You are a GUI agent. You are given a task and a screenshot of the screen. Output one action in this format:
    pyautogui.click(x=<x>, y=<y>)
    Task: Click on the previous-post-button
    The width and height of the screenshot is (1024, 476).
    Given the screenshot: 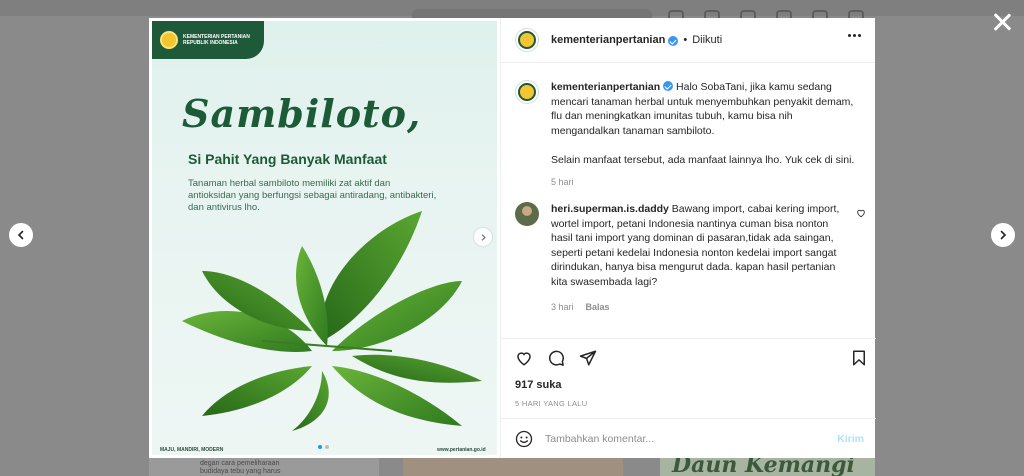 What is the action you would take?
    pyautogui.click(x=21, y=235)
    